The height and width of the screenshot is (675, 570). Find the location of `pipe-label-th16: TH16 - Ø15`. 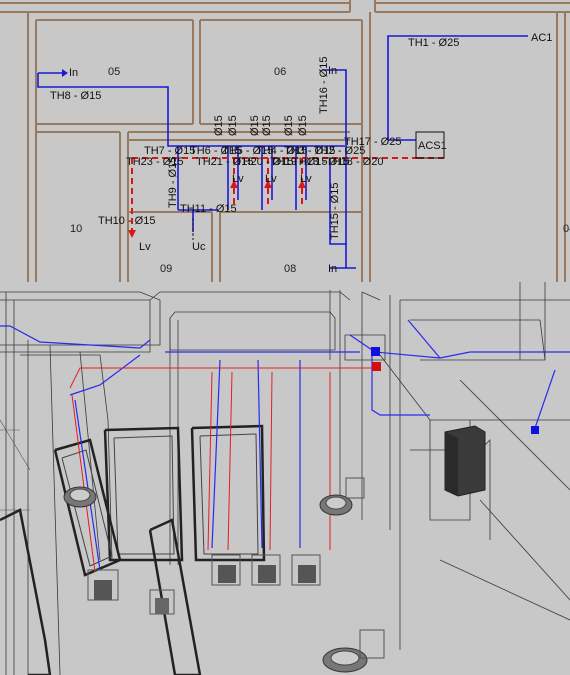

pipe-label-th16: TH16 - Ø15 is located at coordinates (324, 85).